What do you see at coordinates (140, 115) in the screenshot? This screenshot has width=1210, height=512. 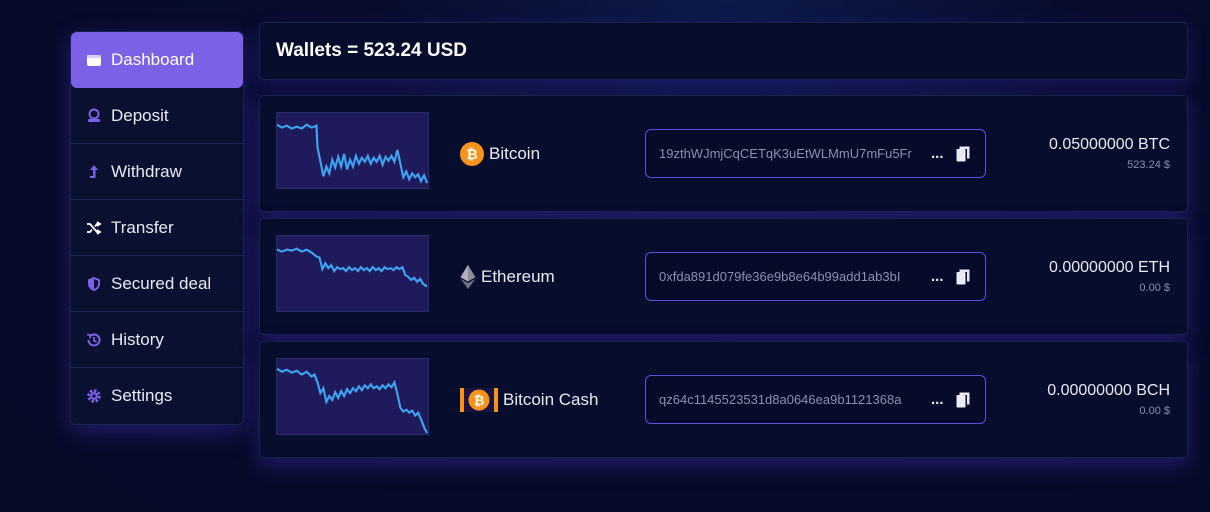 I see `sidebar-item-label: Deposit` at bounding box center [140, 115].